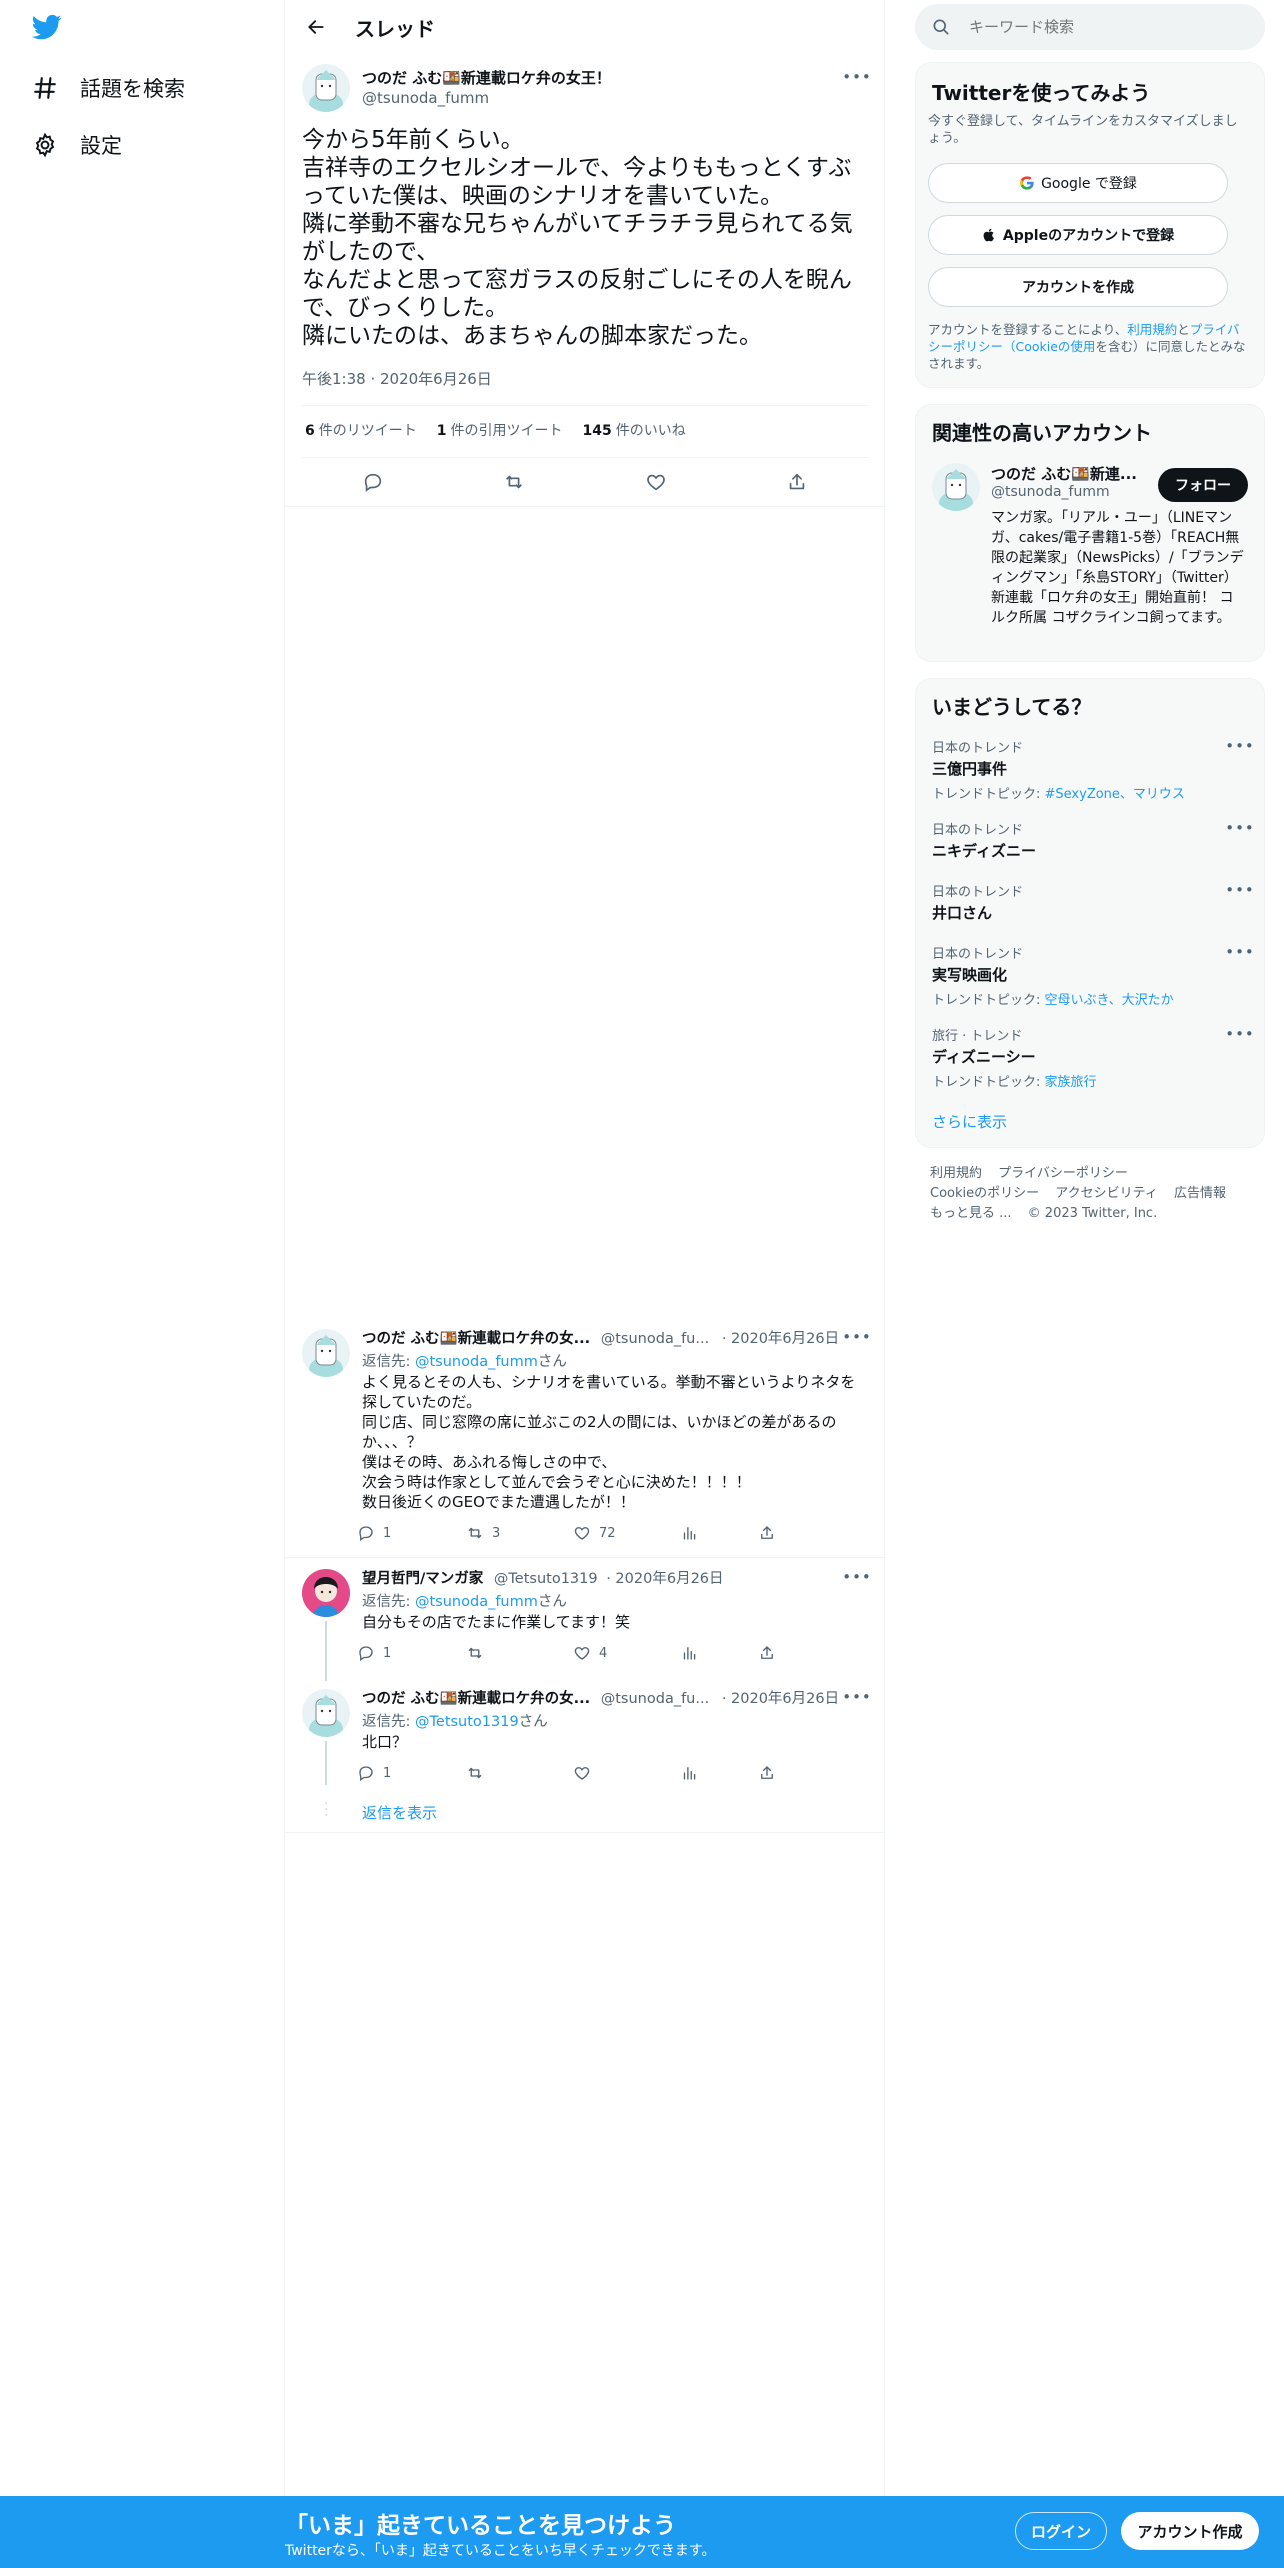 Image resolution: width=1284 pixels, height=2568 pixels. What do you see at coordinates (1190, 2531) in the screenshot?
I see `signup-button: アカウント作成` at bounding box center [1190, 2531].